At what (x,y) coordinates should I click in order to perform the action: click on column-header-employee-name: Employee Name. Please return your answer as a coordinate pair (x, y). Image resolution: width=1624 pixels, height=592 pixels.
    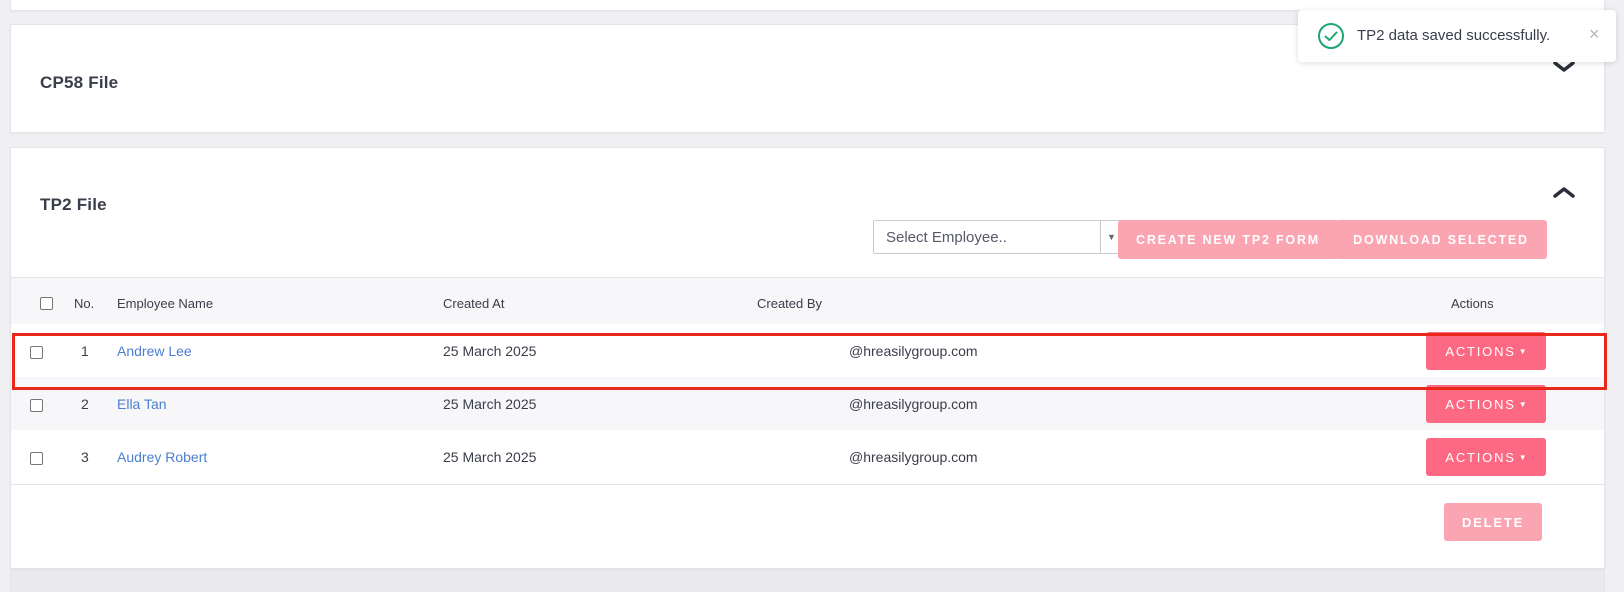
    Looking at the image, I should click on (165, 303).